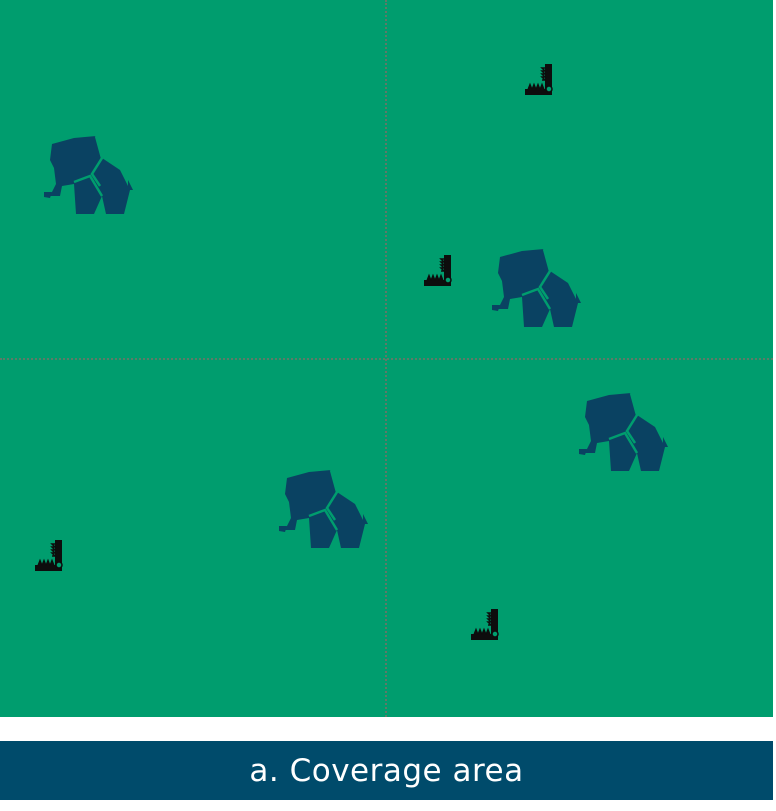  I want to click on caption-bar: a. Coverage area, so click(386, 770).